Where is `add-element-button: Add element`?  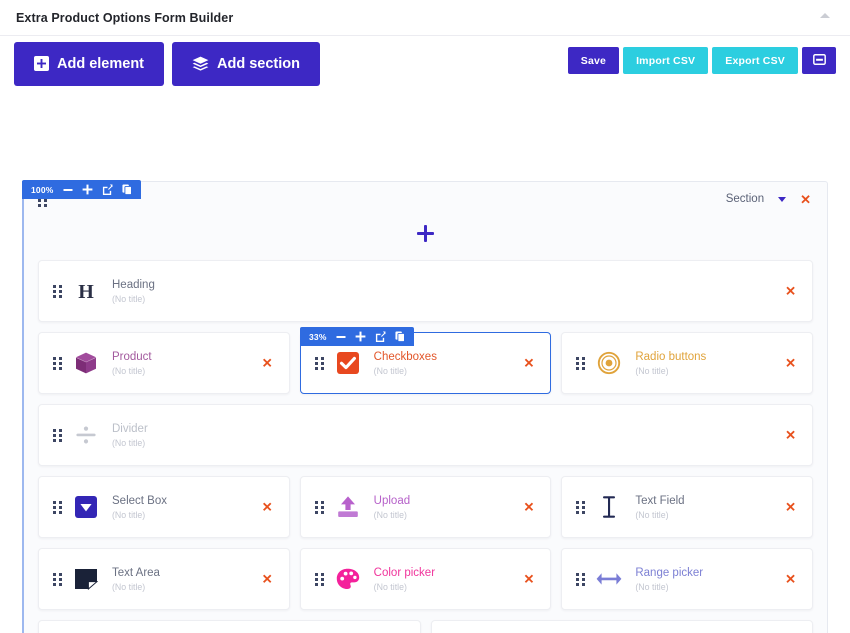 add-element-button: Add element is located at coordinates (89, 63).